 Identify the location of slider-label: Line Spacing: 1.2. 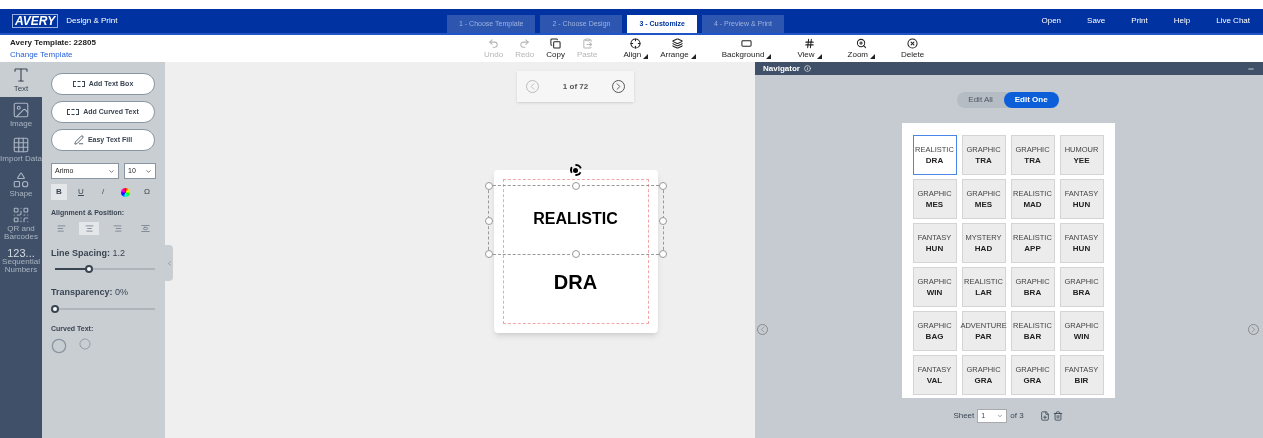
(89, 253).